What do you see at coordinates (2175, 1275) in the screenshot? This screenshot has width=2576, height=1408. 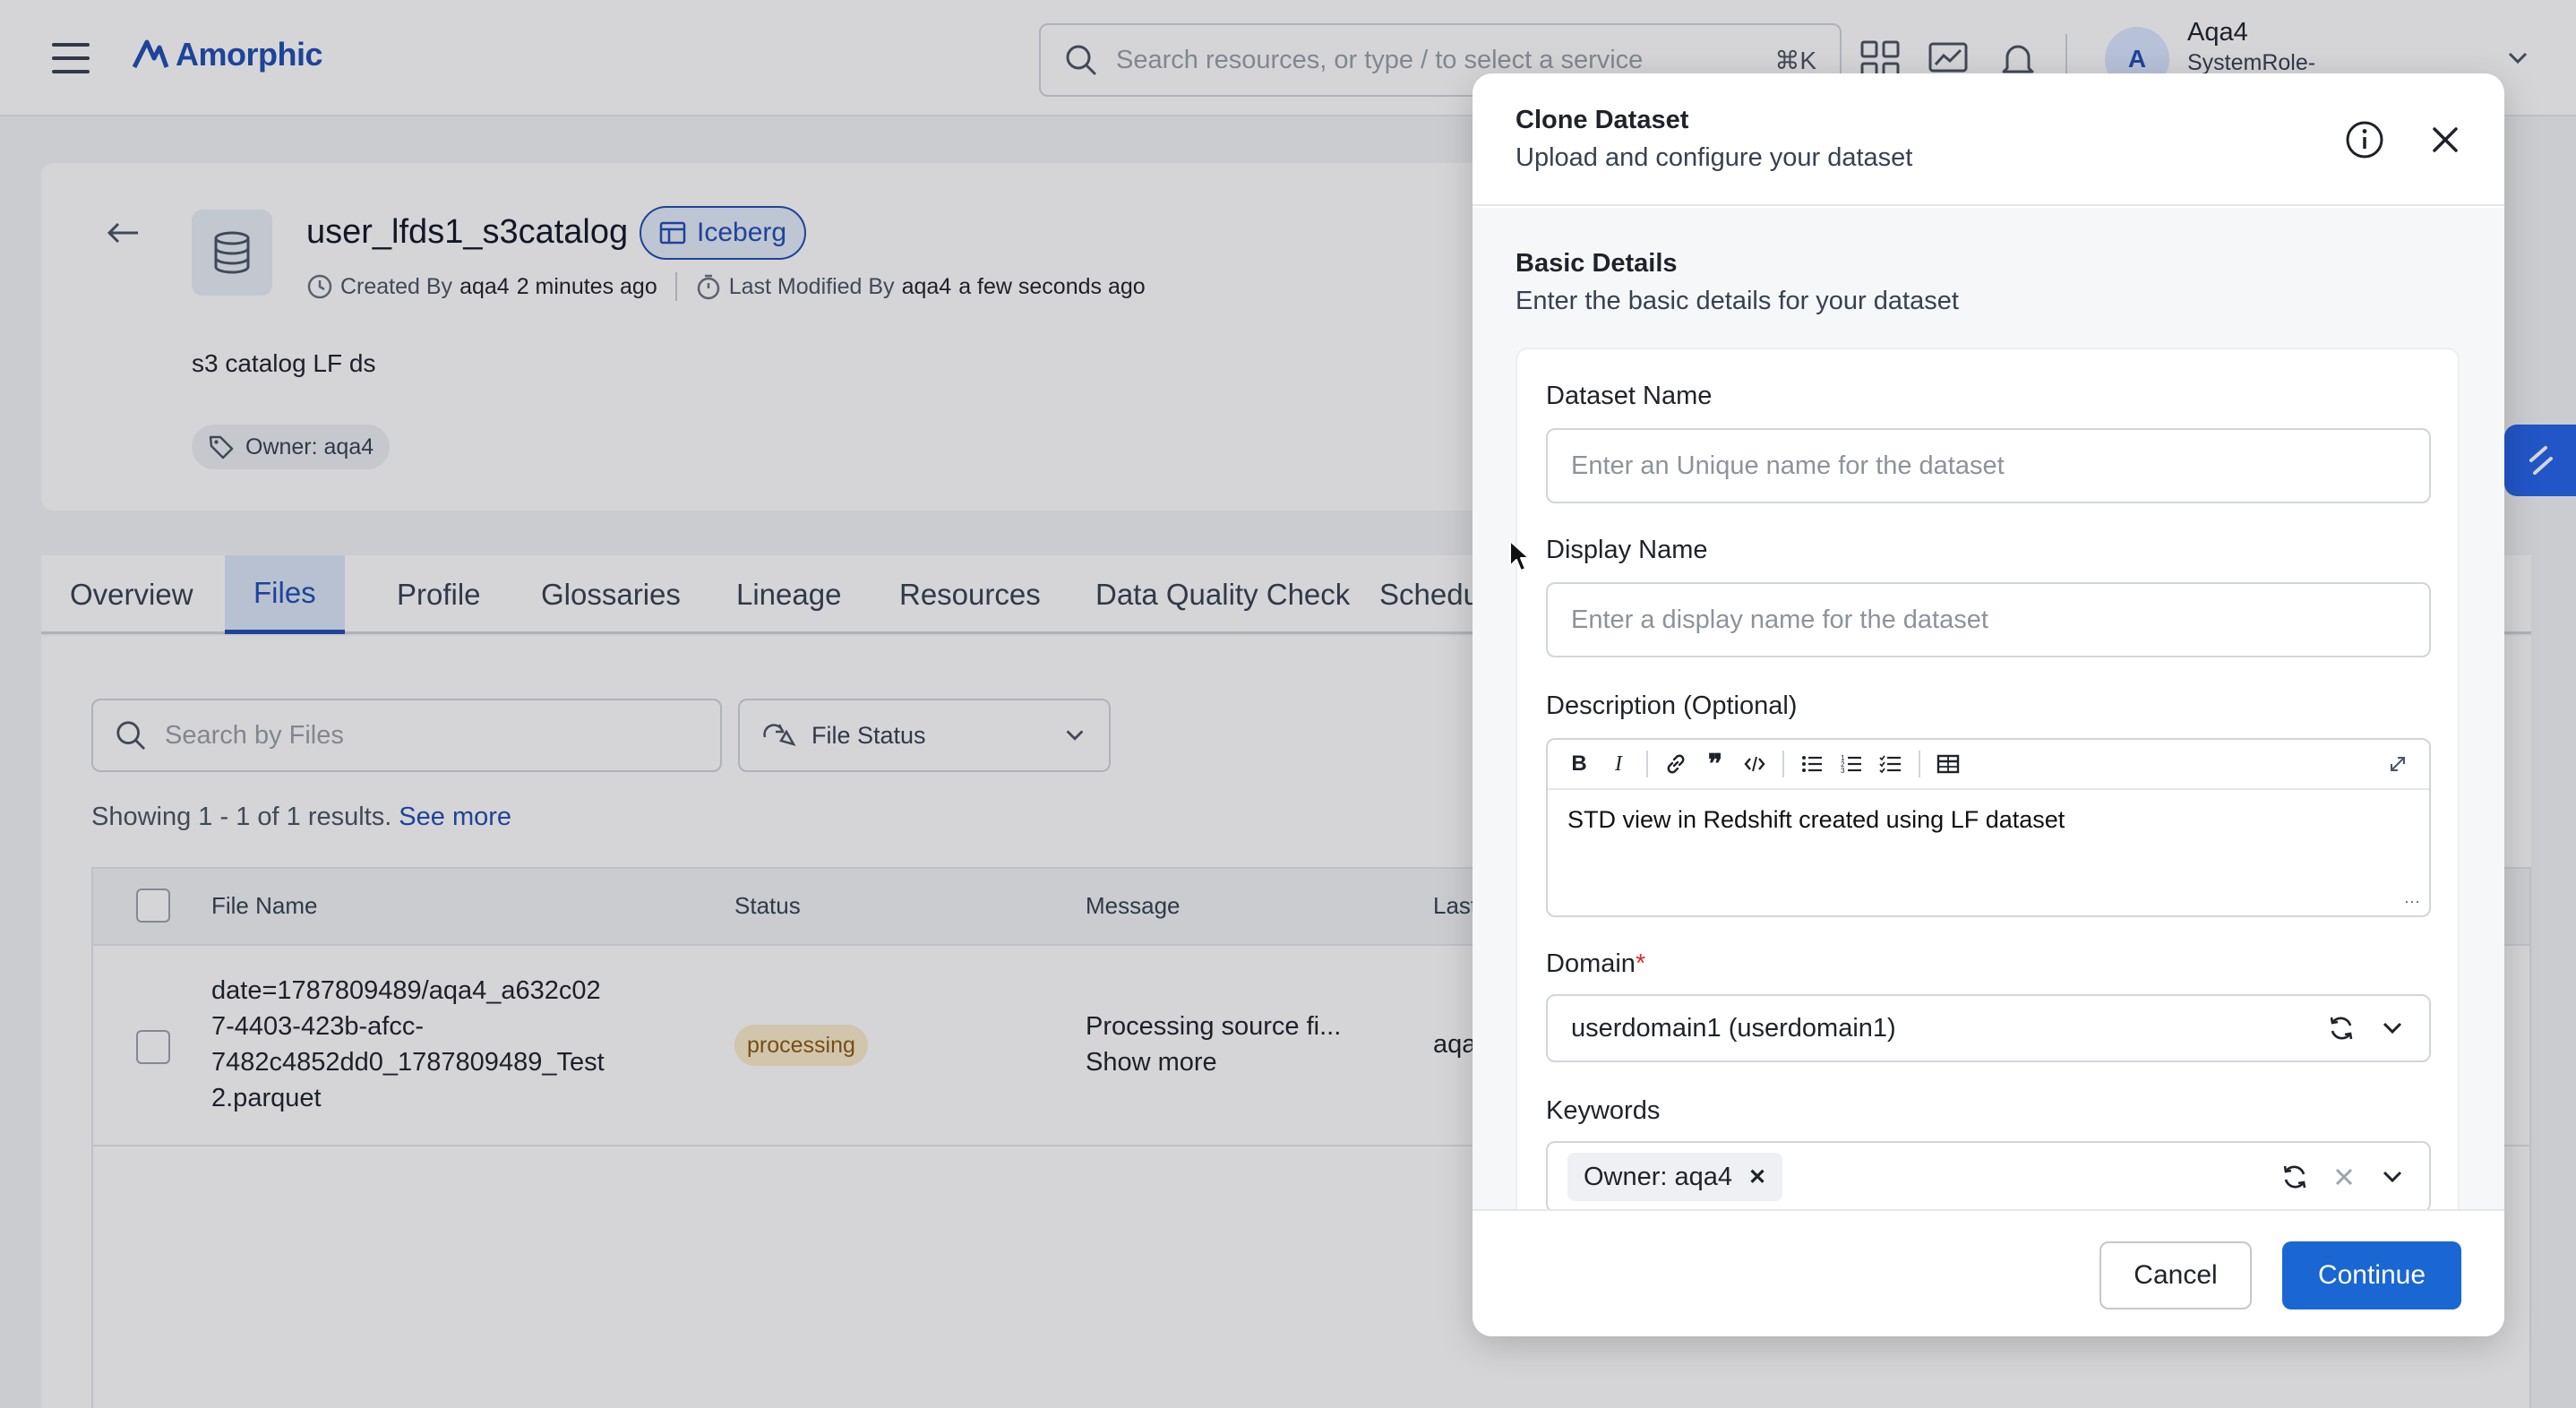 I see `cancel-button: Cancel` at bounding box center [2175, 1275].